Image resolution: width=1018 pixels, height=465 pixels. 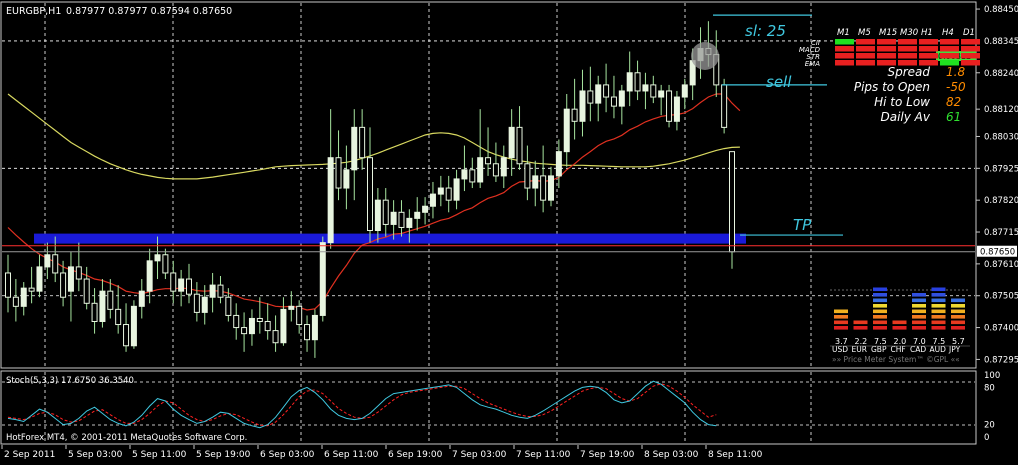 I want to click on time-tick-label: 8 Sep 03:00, so click(x=671, y=455).